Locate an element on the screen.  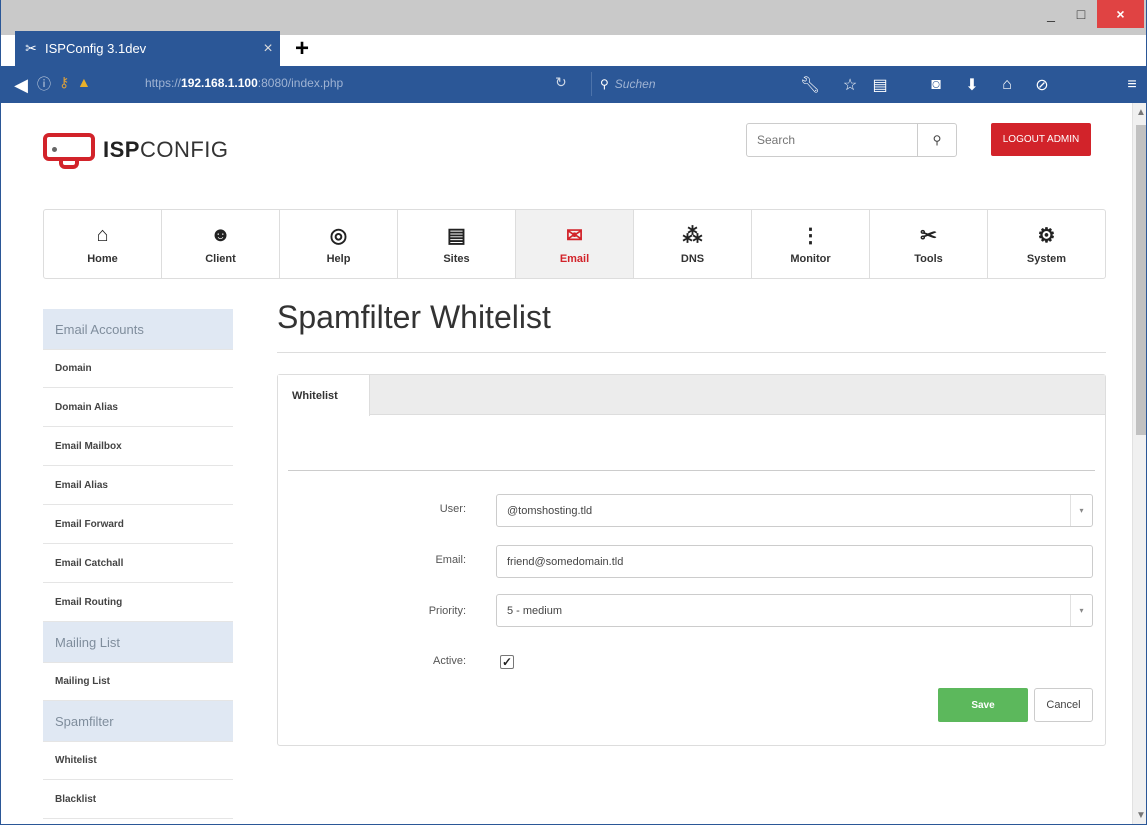
nav-home-label: Home is located at coordinates (102, 259).